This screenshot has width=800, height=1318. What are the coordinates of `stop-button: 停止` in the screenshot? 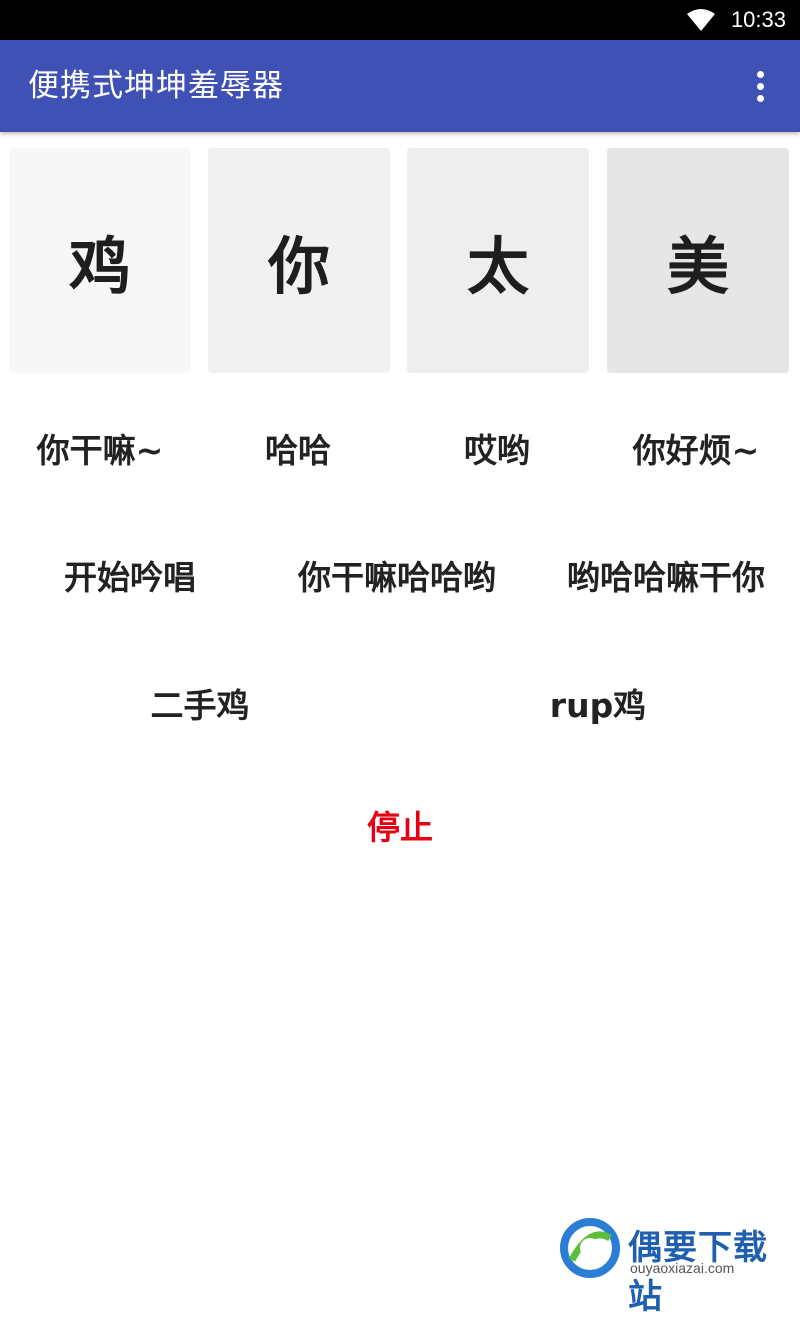 It's located at (400, 828).